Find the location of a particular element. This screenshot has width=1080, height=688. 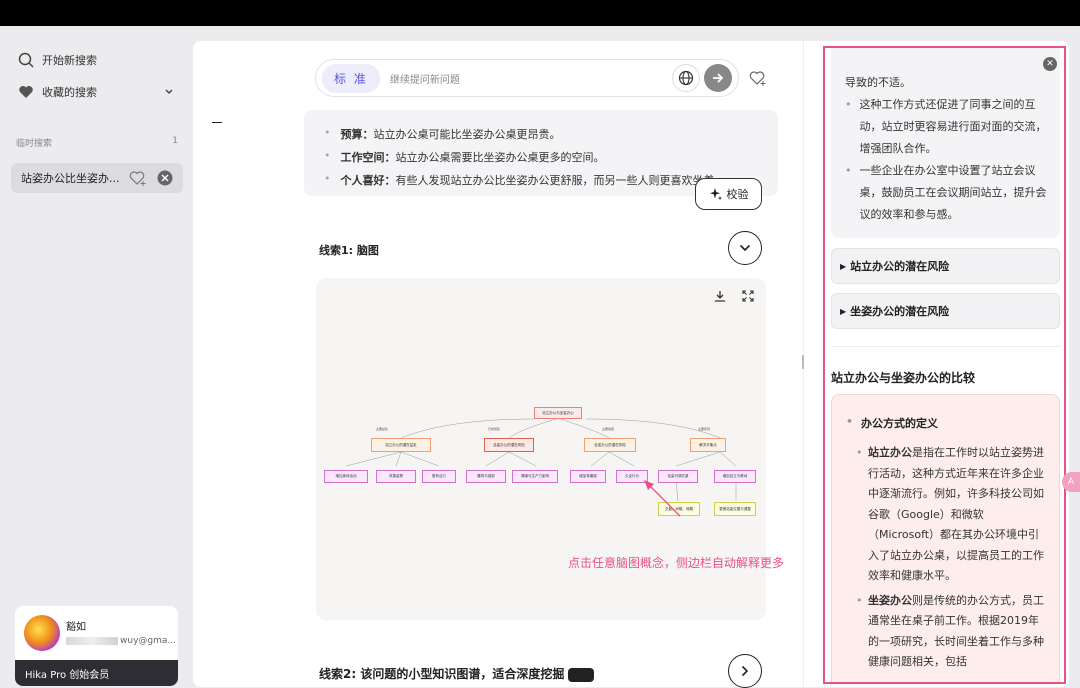

clue2-badge is located at coordinates (581, 674).